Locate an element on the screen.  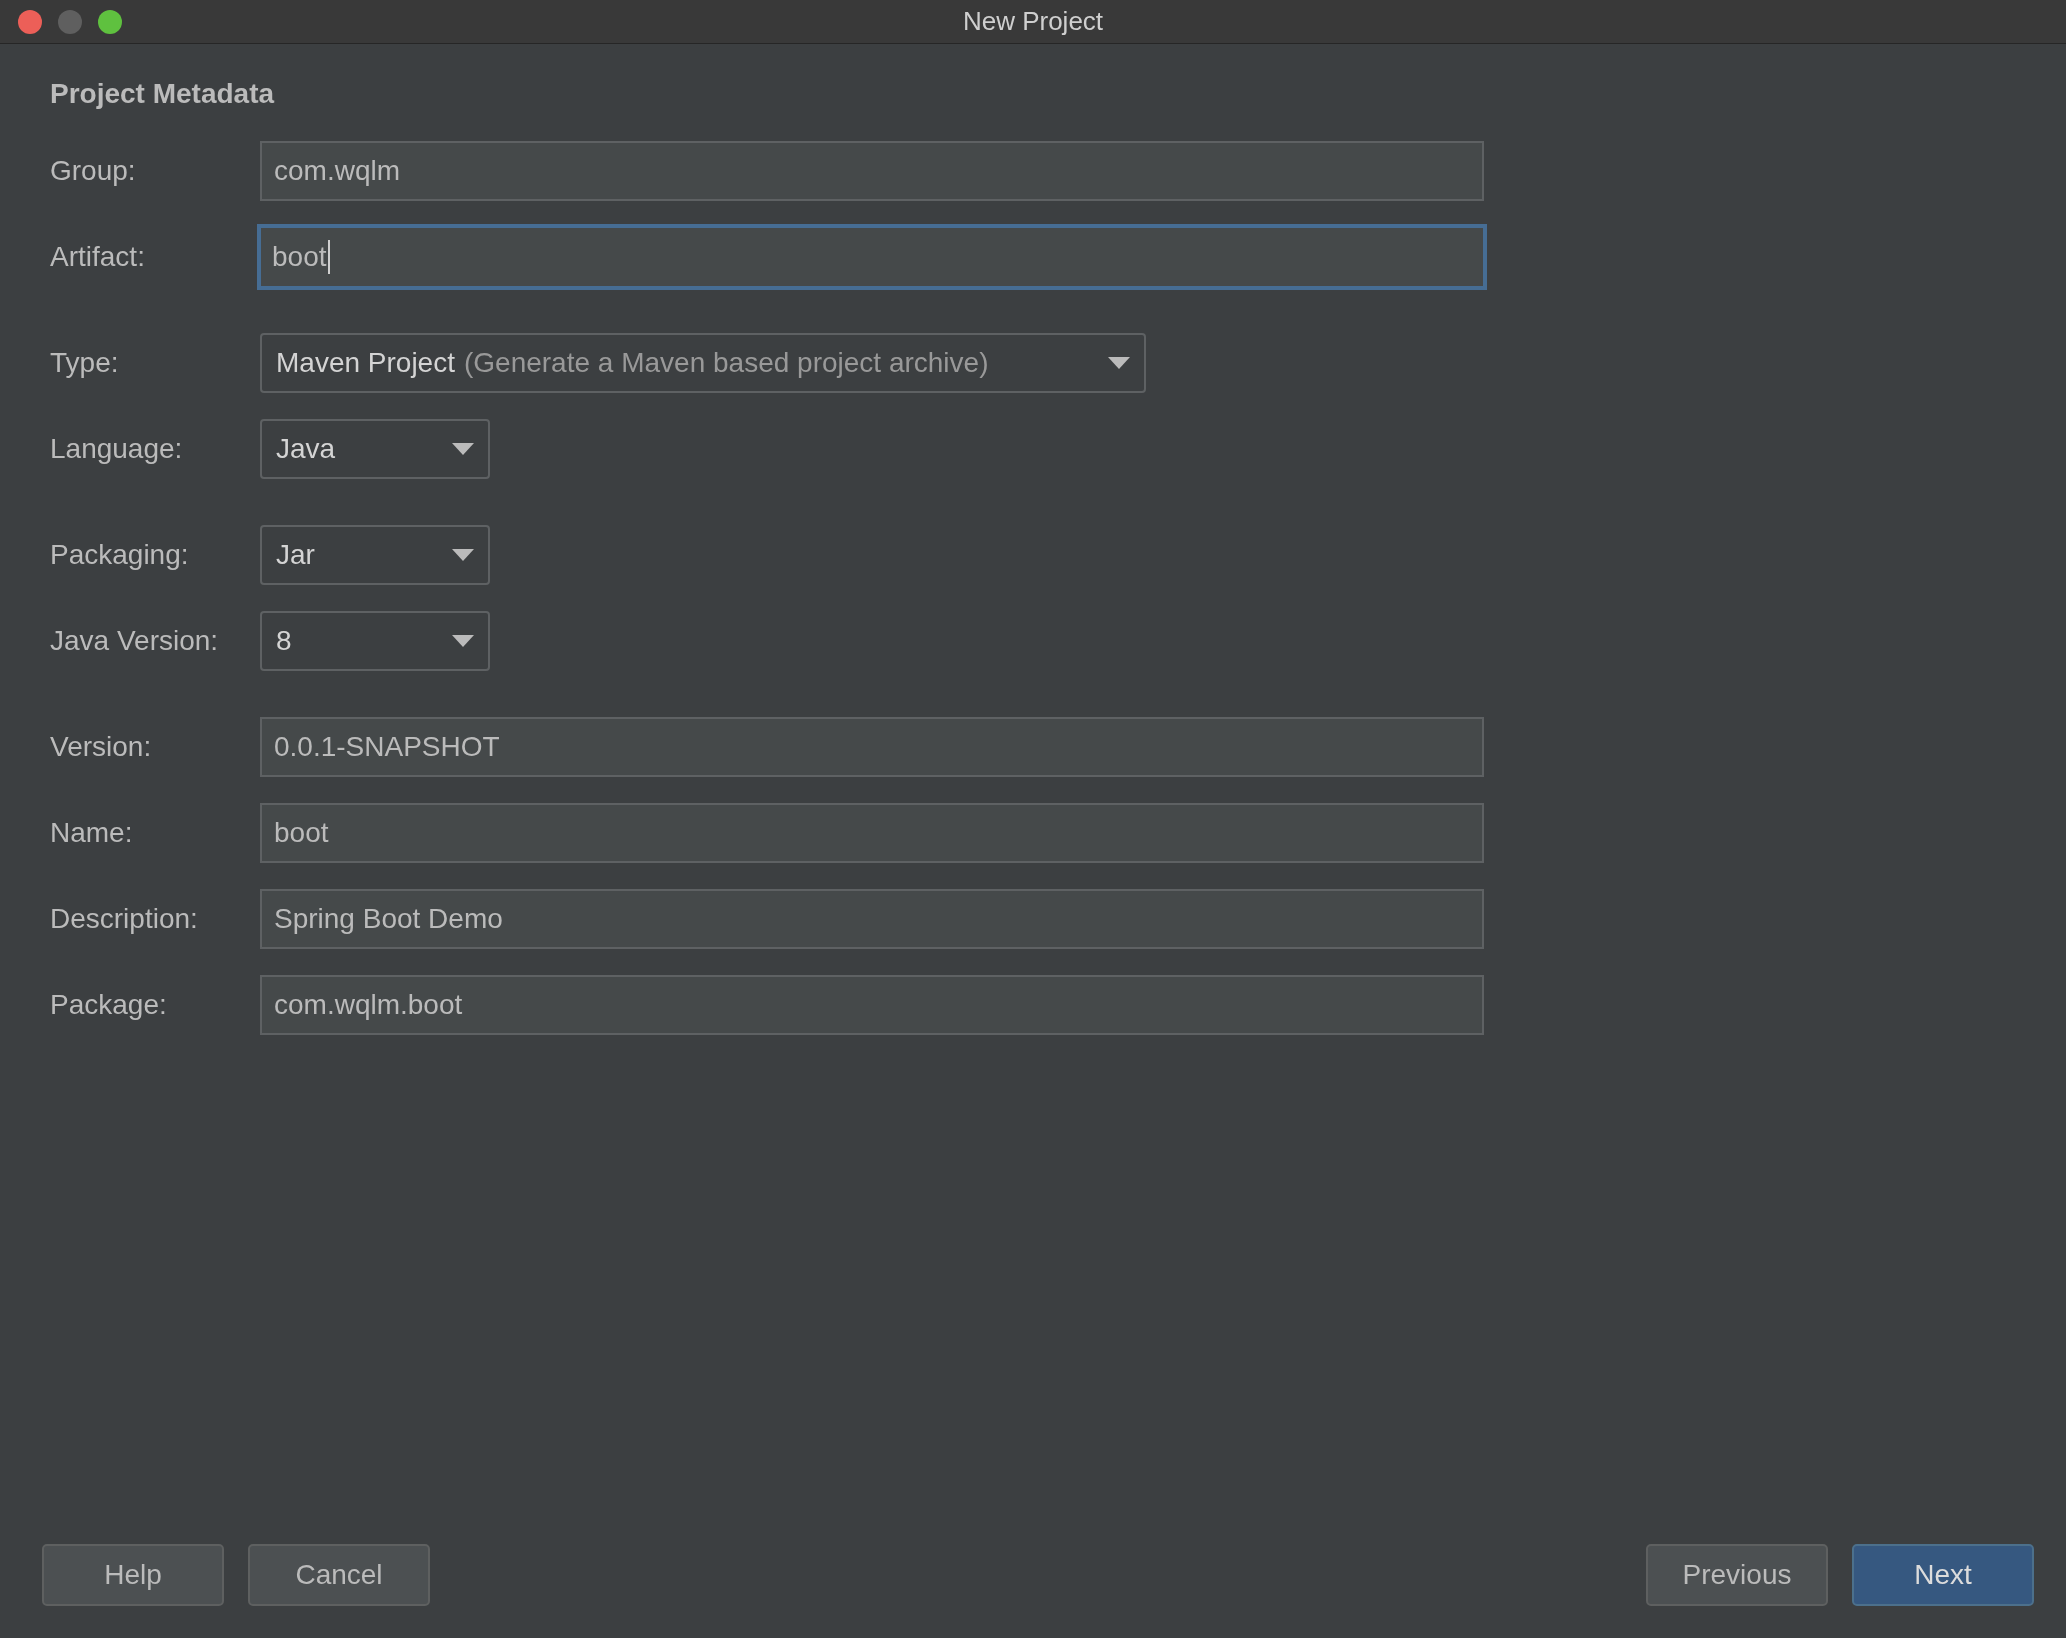
text-cursor is located at coordinates (328, 257).